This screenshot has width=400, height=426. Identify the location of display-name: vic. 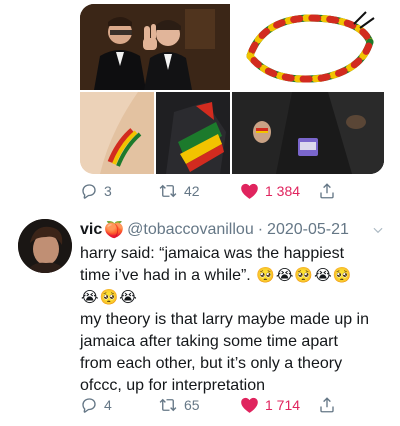
(91, 230).